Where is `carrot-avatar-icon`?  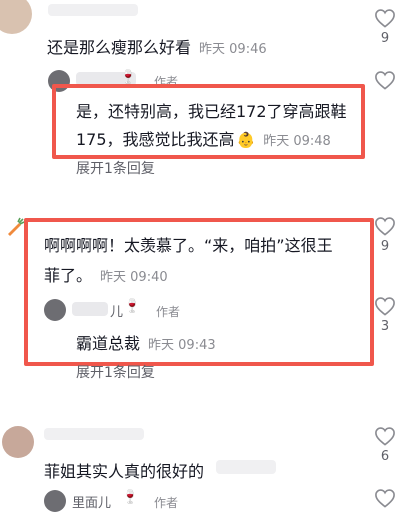
carrot-avatar-icon is located at coordinates (15, 227).